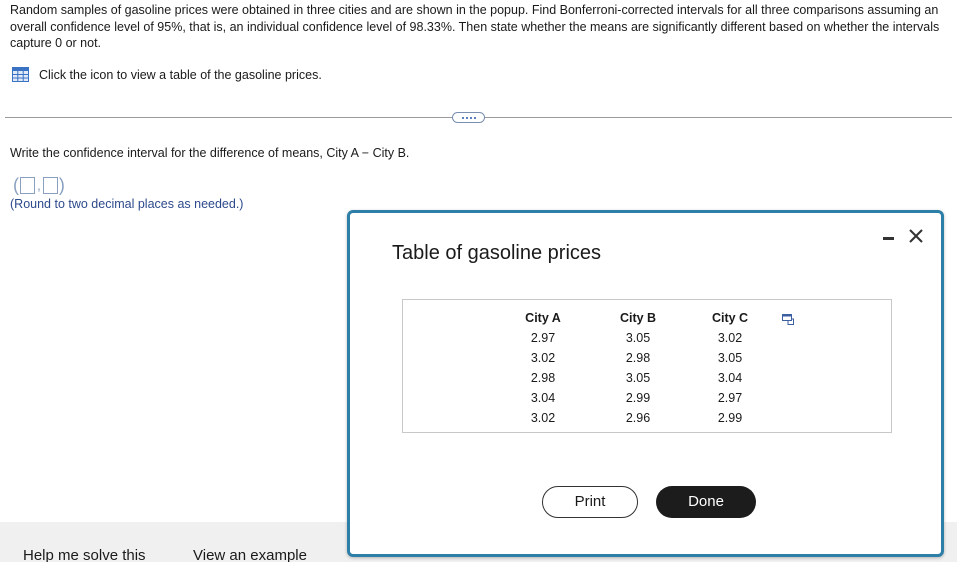 The image size is (957, 562). What do you see at coordinates (250, 554) in the screenshot?
I see `view-example-button: View an example` at bounding box center [250, 554].